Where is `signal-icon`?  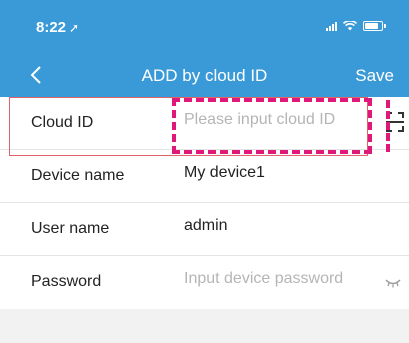 signal-icon is located at coordinates (331, 26).